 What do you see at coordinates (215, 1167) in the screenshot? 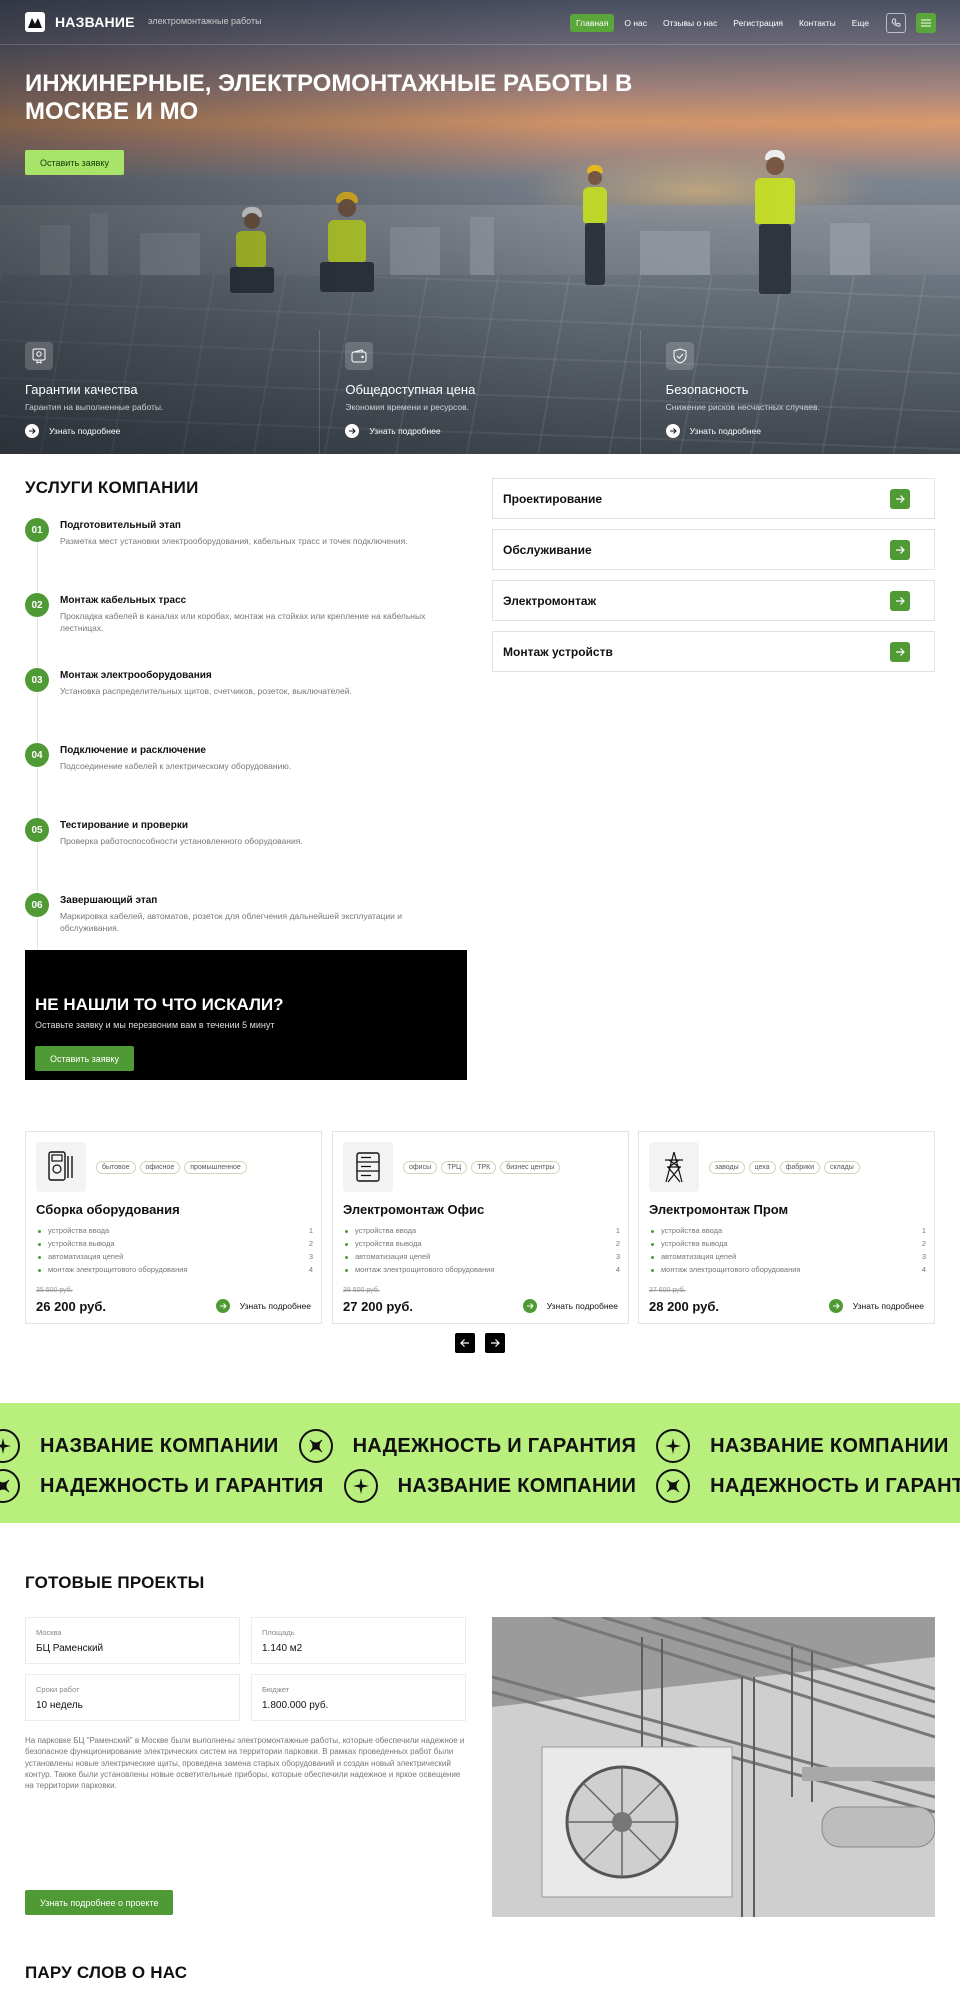
I see `tag: промышленное` at bounding box center [215, 1167].